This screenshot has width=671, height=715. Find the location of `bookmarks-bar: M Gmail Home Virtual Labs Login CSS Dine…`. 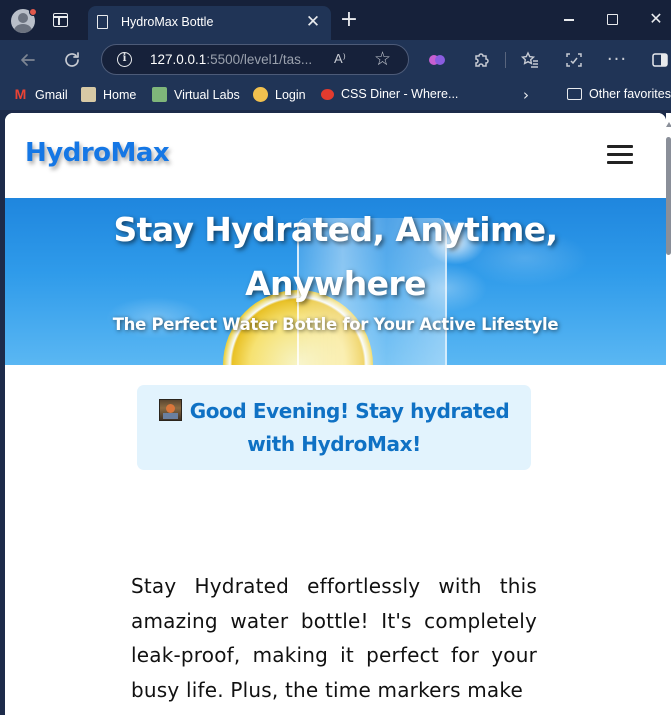

bookmarks-bar: M Gmail Home Virtual Labs Login CSS Dine… is located at coordinates (335, 95).